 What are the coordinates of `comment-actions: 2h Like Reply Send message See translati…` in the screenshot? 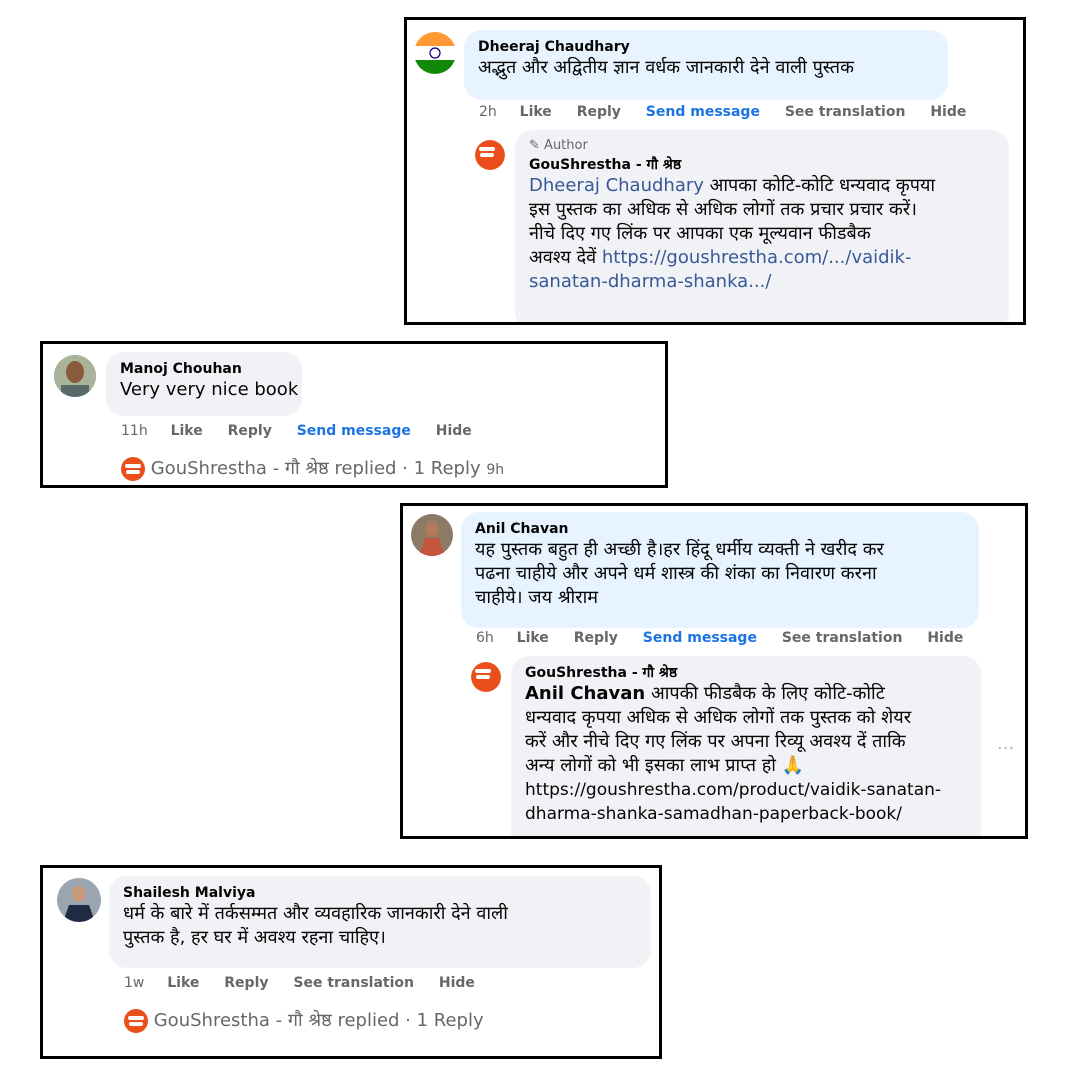 It's located at (732, 112).